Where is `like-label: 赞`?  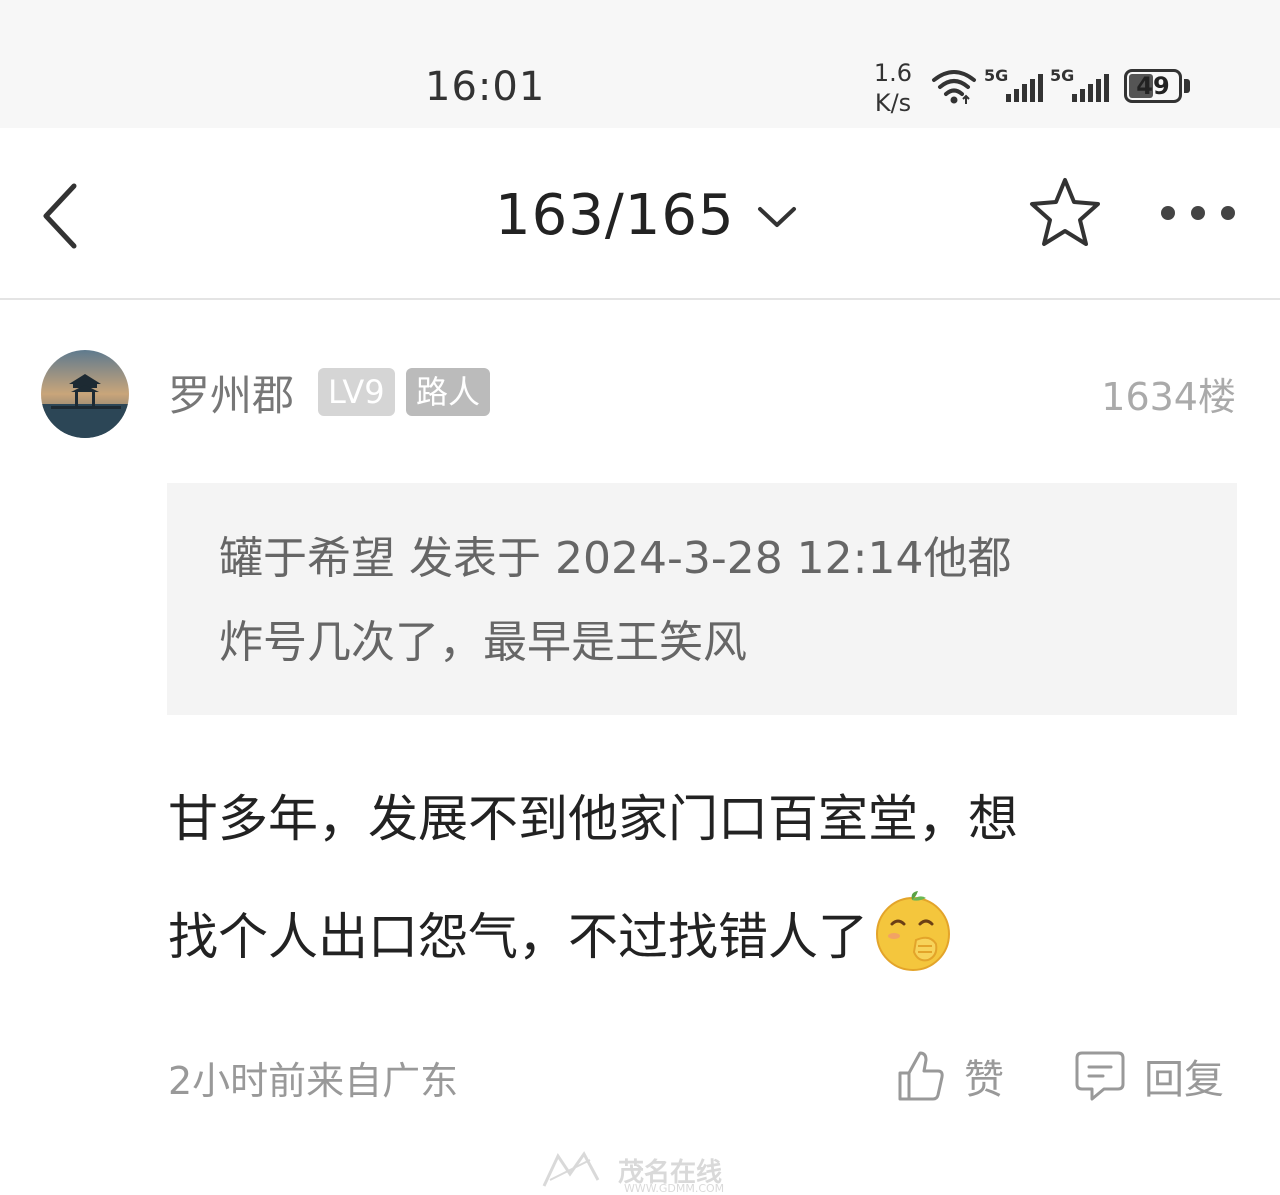
like-label: 赞 is located at coordinates (984, 1080).